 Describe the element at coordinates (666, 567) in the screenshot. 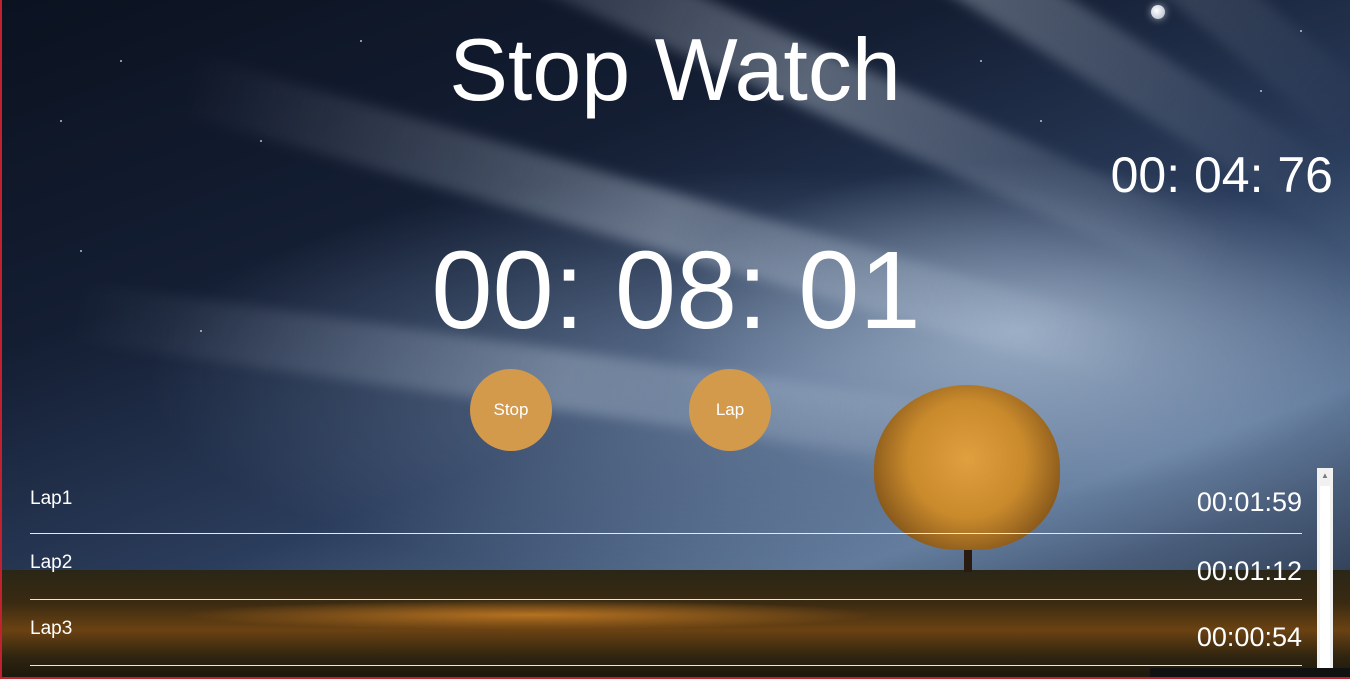

I see `lap-row: Lap2 00:01:12` at that location.